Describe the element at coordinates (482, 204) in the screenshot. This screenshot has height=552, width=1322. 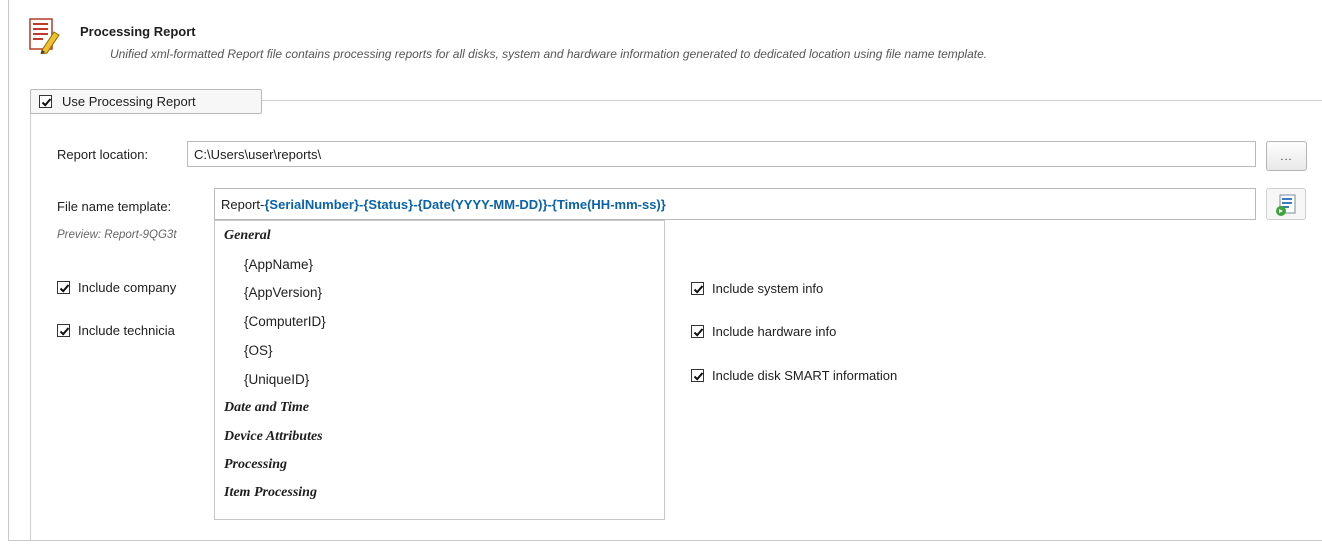
I see `template-token-date: {Date(YYYY-MM-DD)}` at that location.